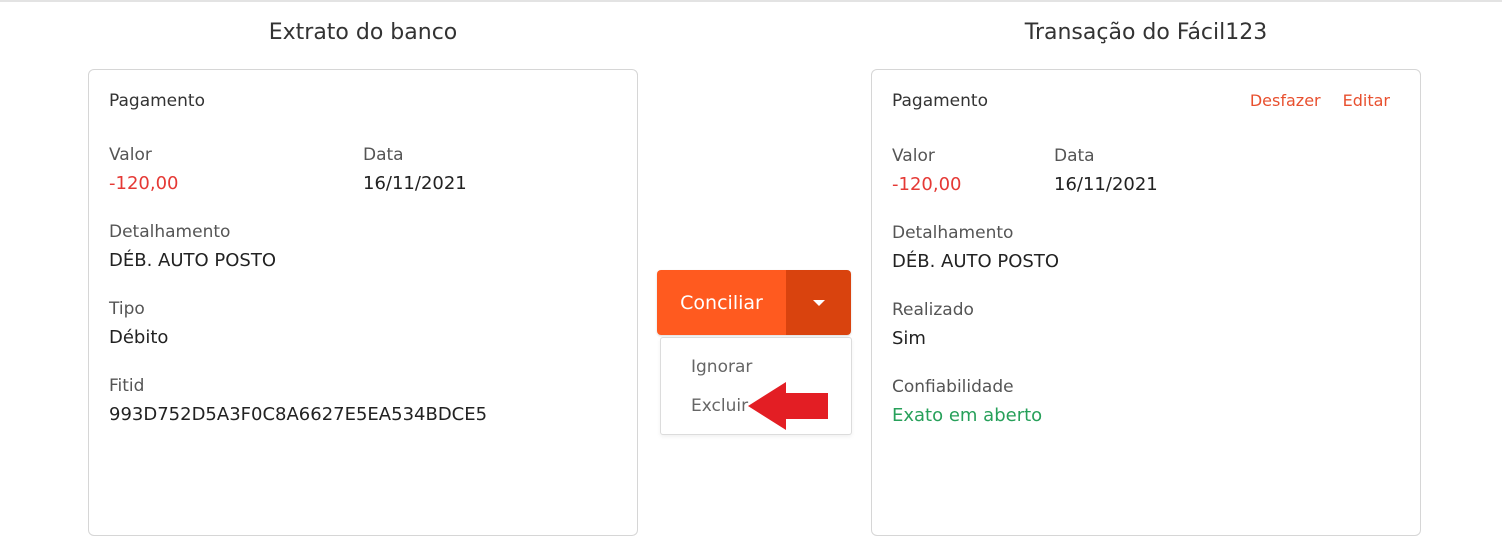 The image size is (1502, 551). Describe the element at coordinates (926, 171) in the screenshot. I see `app-valor-field: Valor -120,00` at that location.